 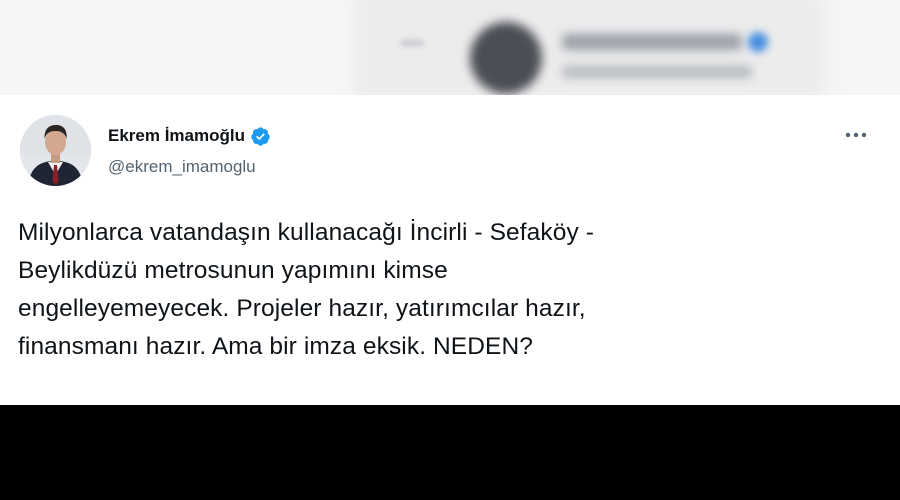 What do you see at coordinates (182, 167) in the screenshot?
I see `author-handle: @ekrem_imamoglu` at bounding box center [182, 167].